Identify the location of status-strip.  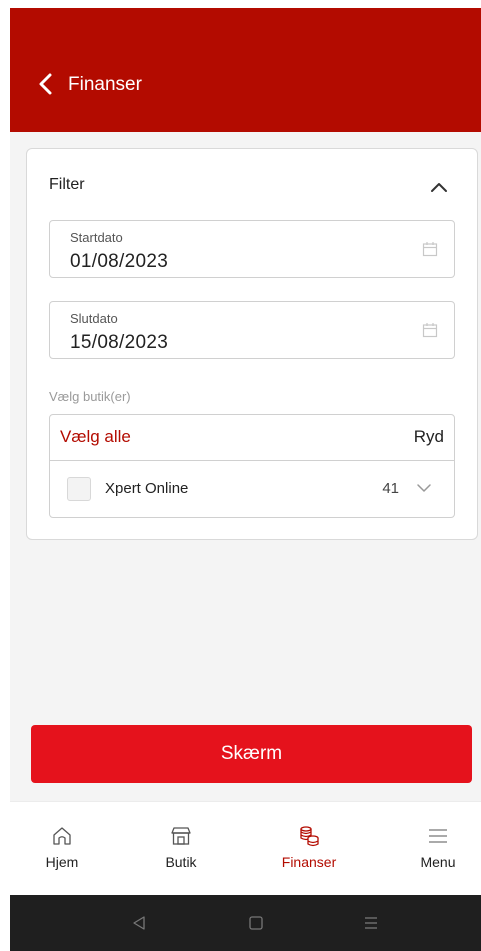
(240, 4).